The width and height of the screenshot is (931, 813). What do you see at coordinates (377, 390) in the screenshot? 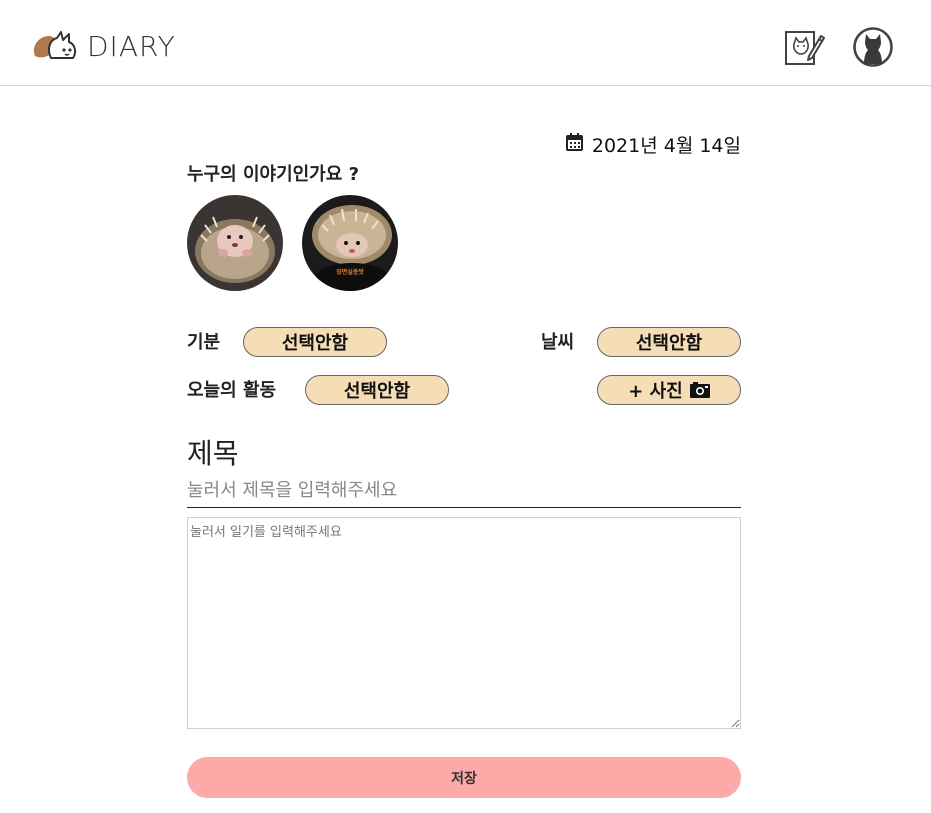
I see `activity-select: 선택안함` at bounding box center [377, 390].